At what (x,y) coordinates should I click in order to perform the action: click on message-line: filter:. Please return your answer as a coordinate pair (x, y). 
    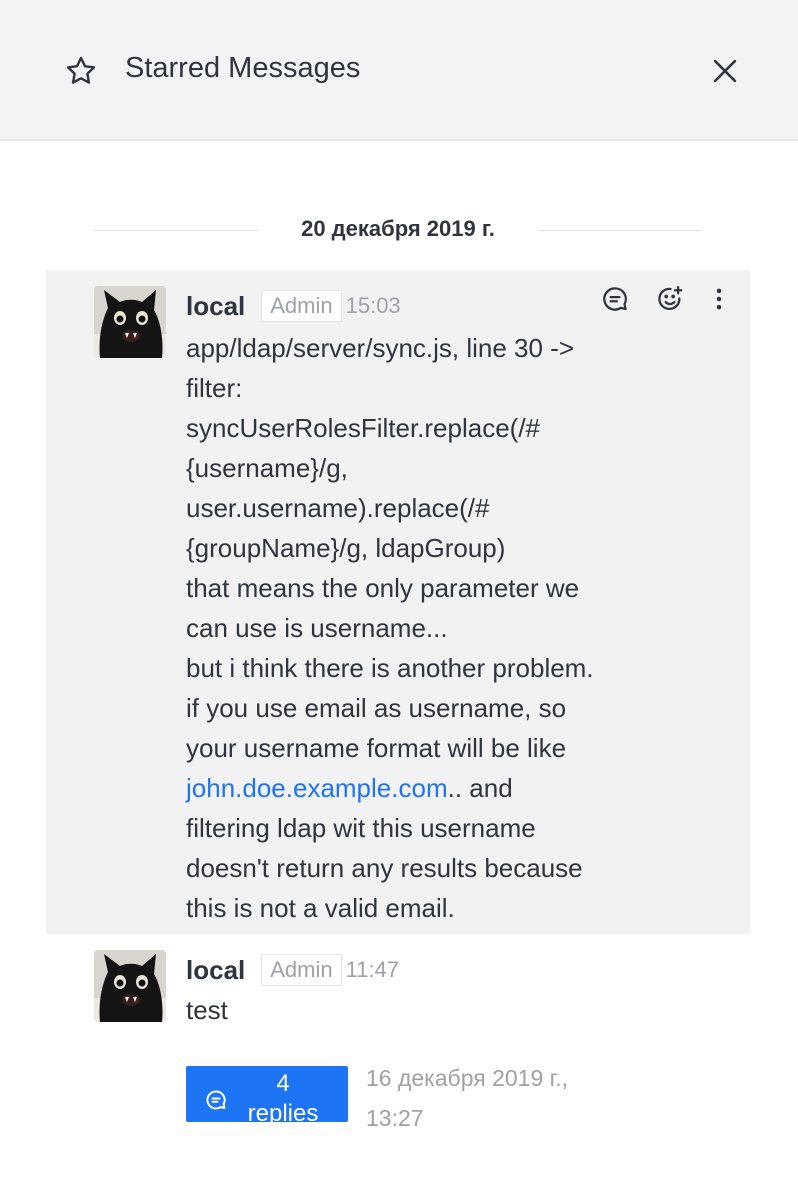
    Looking at the image, I should click on (214, 388).